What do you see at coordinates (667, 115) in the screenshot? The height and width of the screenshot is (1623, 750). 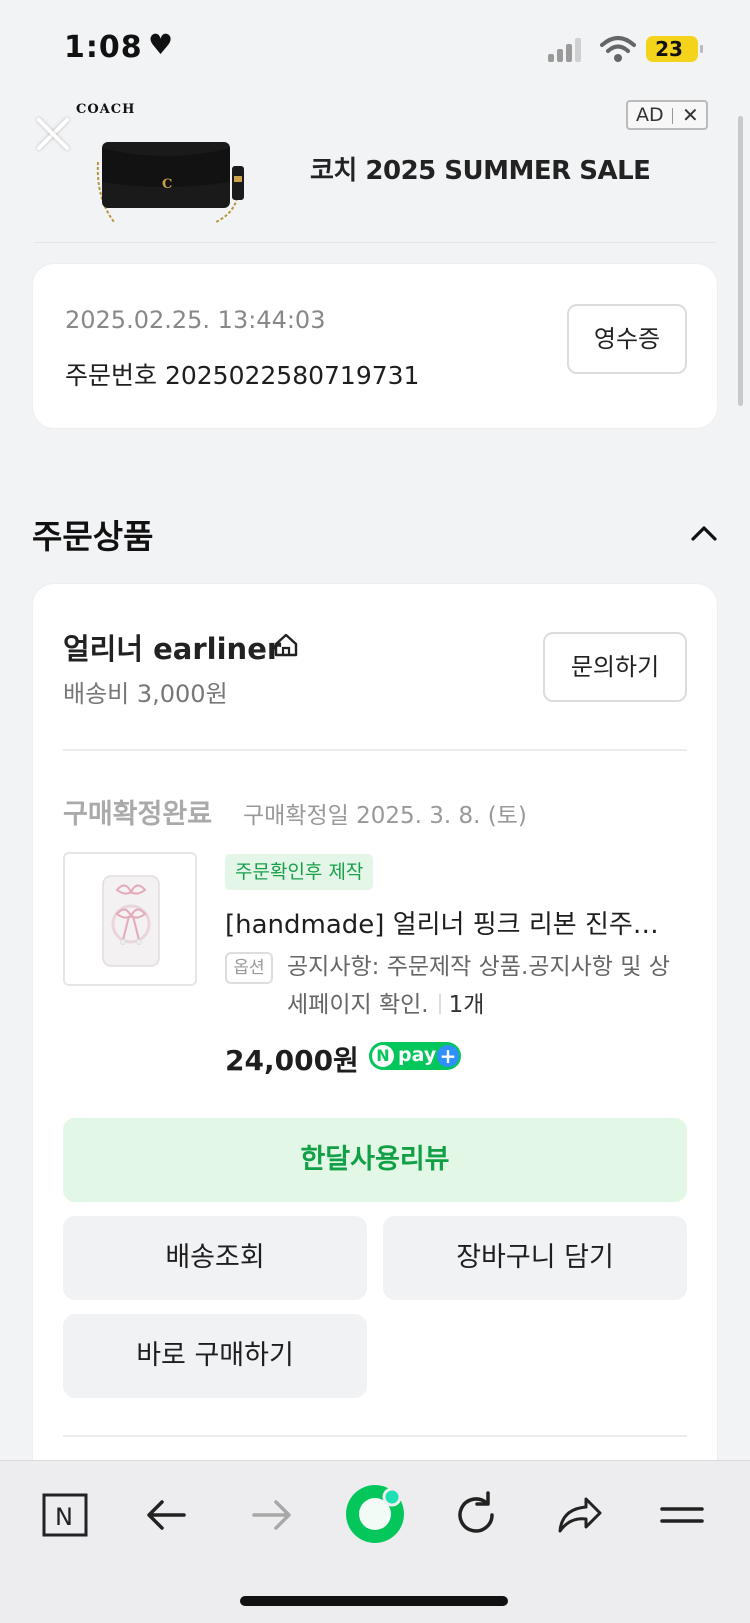 I see `ad-tag: AD ✕` at bounding box center [667, 115].